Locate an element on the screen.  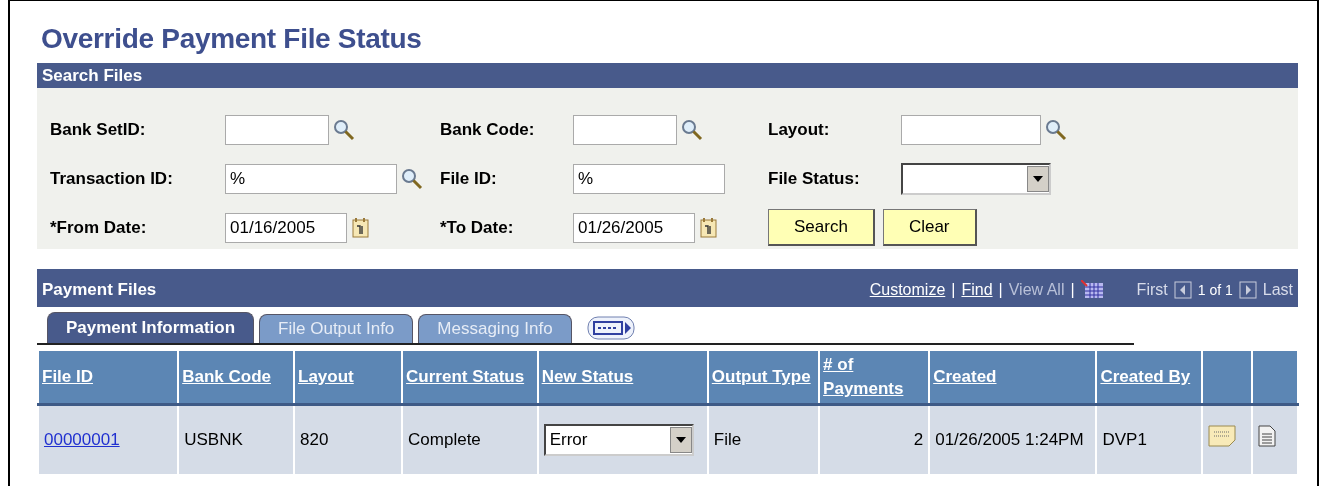
field-label: Transaction ID: is located at coordinates (112, 178).